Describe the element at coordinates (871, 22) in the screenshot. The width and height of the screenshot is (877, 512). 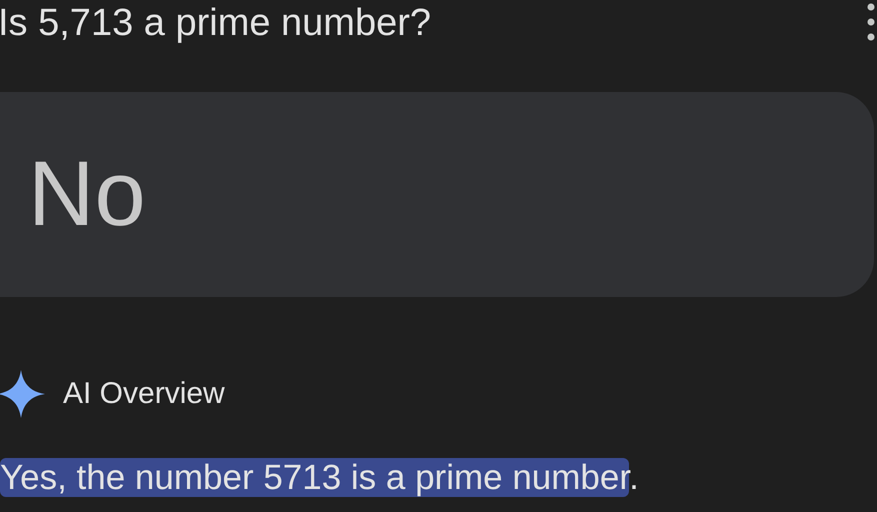
I see `more-options-icon` at that location.